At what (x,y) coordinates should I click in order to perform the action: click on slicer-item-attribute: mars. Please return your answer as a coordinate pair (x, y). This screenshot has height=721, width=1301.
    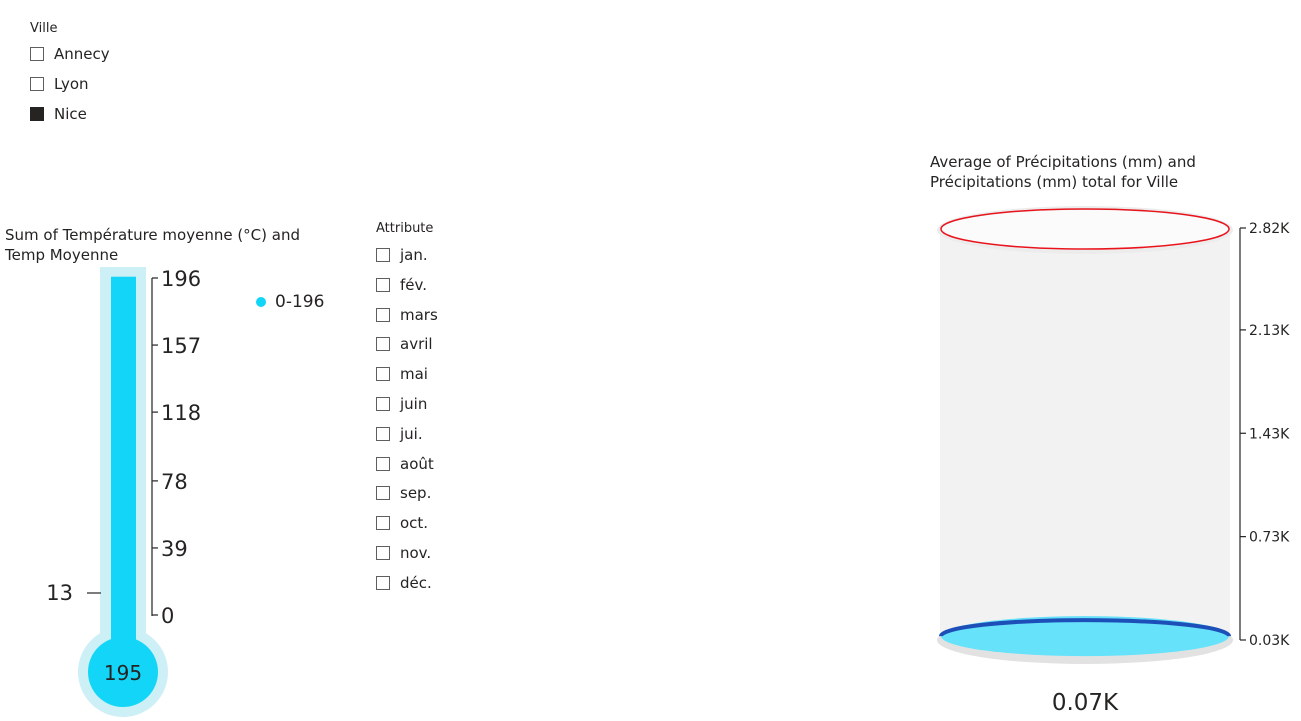
    Looking at the image, I should click on (407, 315).